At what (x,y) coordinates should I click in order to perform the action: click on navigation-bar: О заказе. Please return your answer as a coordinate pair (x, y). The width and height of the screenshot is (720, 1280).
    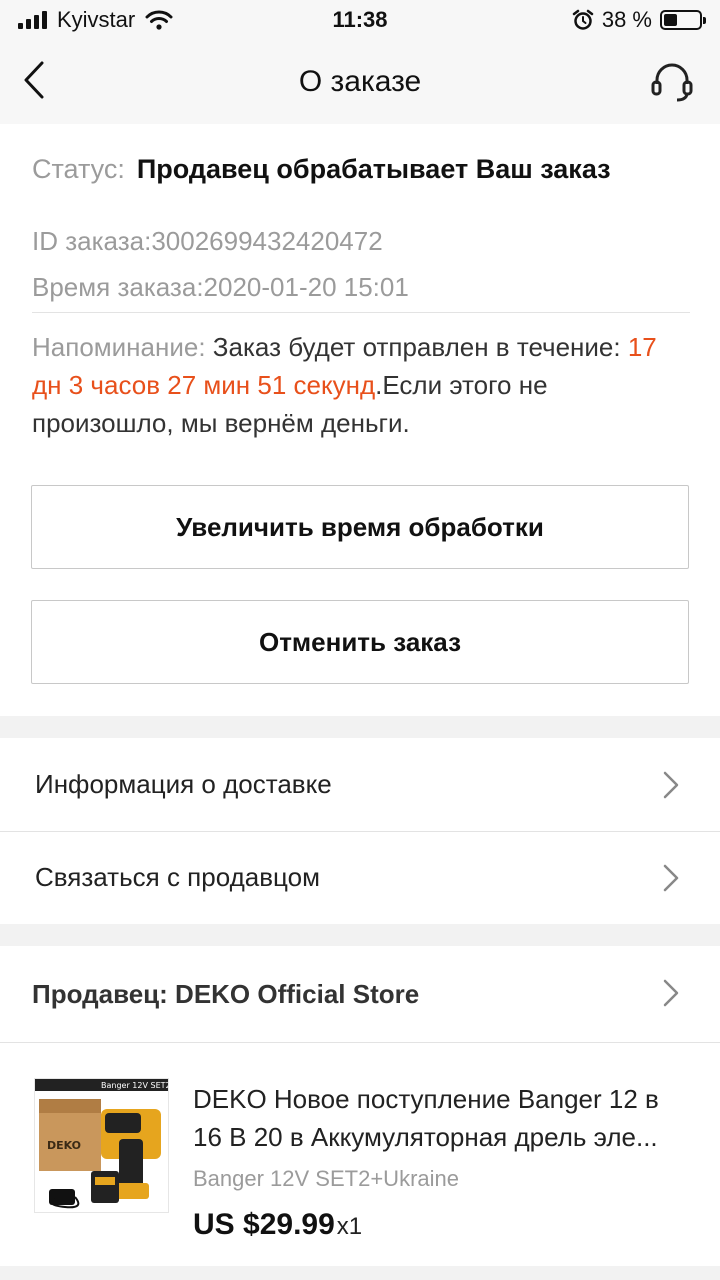
    Looking at the image, I should click on (360, 82).